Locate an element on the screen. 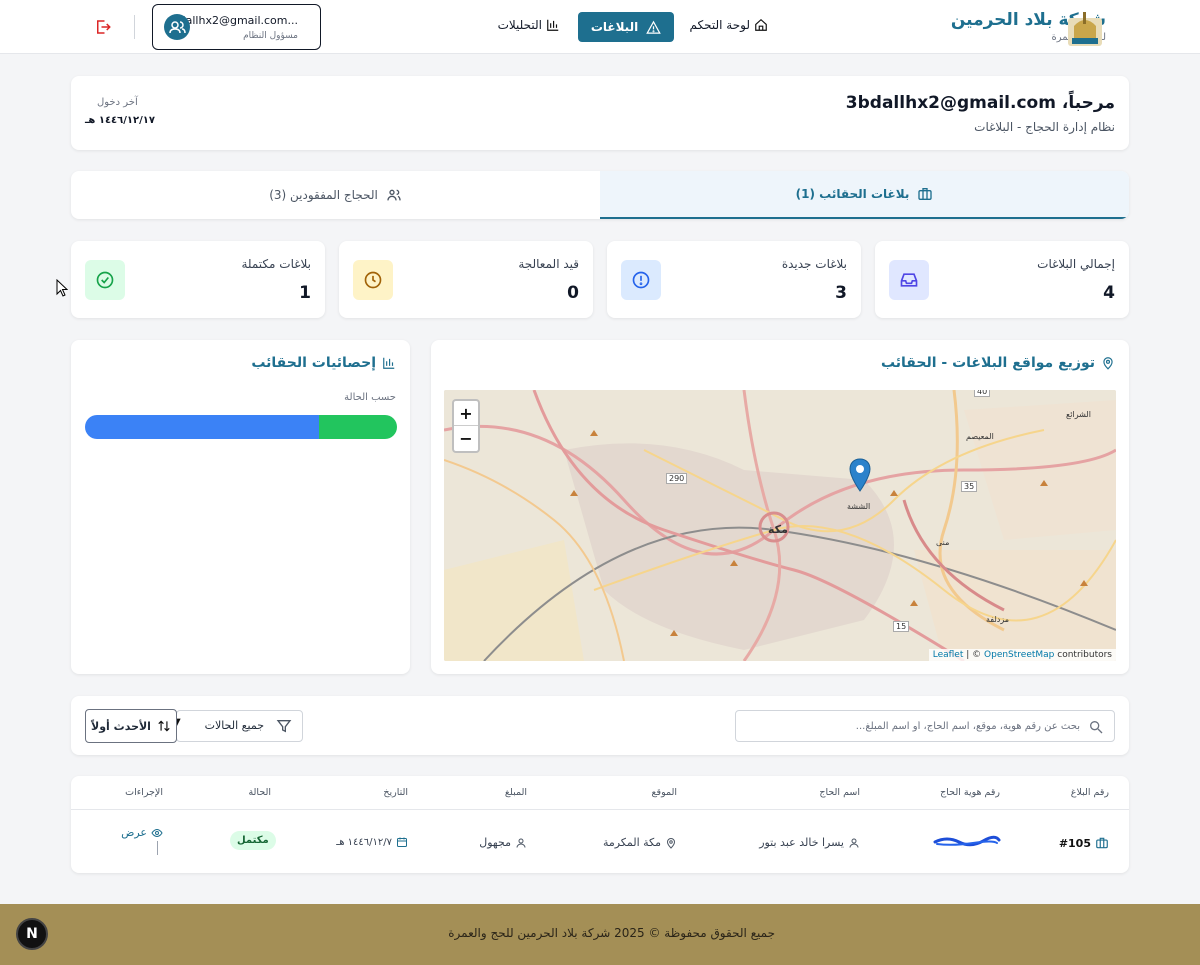  nav-dashboard: لوحة التحكم is located at coordinates (729, 25).